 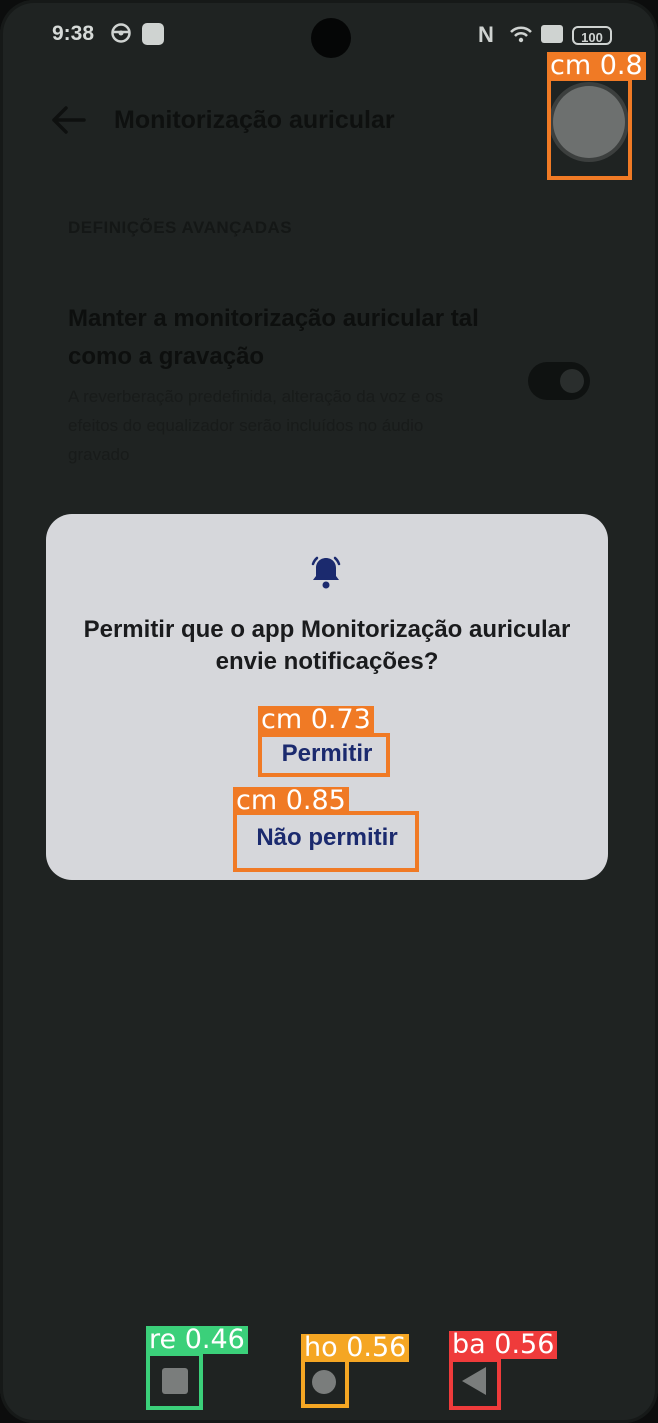 What do you see at coordinates (326, 572) in the screenshot?
I see `bell-icon` at bounding box center [326, 572].